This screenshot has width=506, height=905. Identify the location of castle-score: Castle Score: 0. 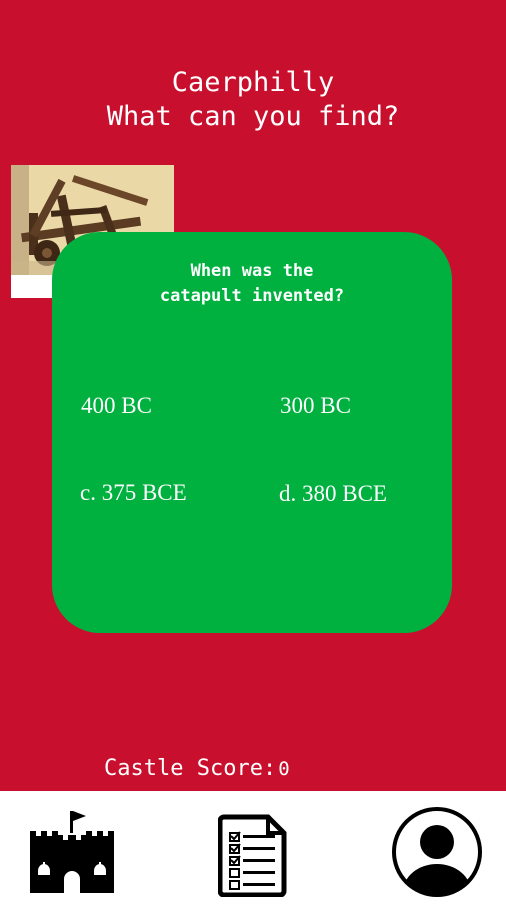
(197, 768).